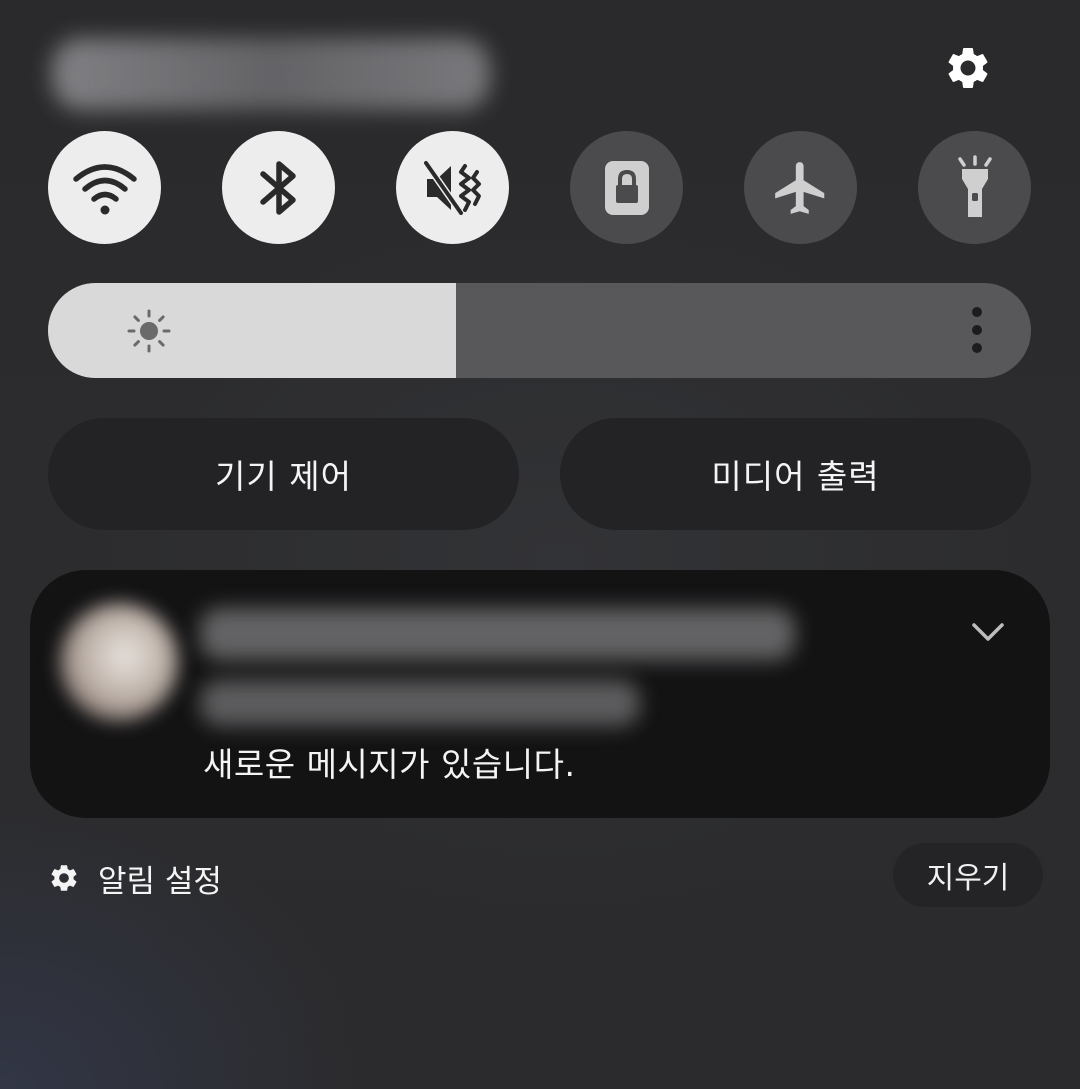 The height and width of the screenshot is (1089, 1080). What do you see at coordinates (420, 703) in the screenshot?
I see `blurred-notification-subtitle` at bounding box center [420, 703].